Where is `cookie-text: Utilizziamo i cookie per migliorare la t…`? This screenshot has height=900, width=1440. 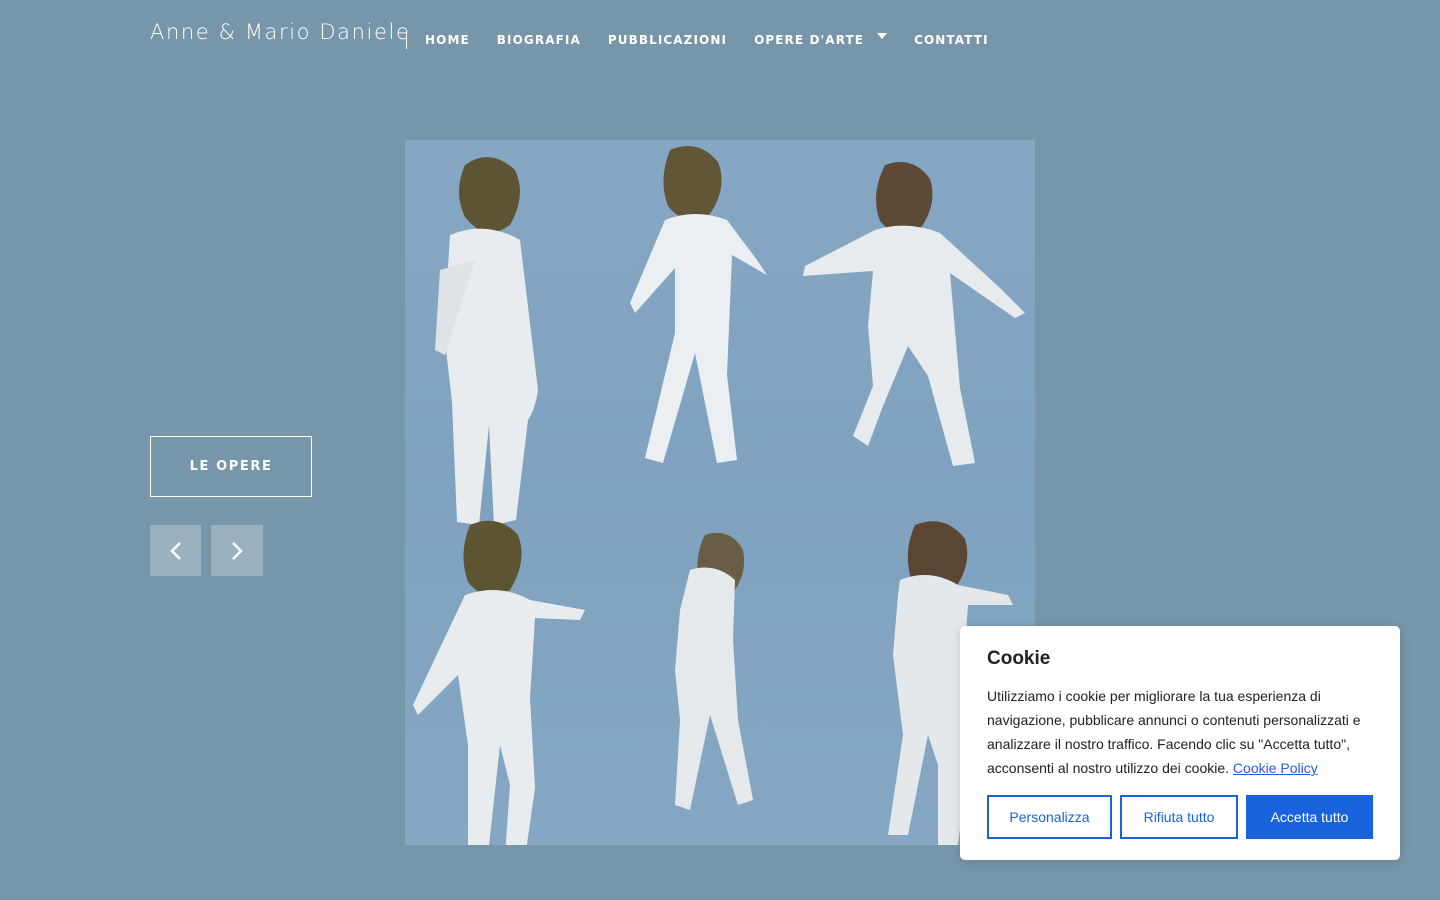
cookie-text: Utilizziamo i cookie per migliorare la t… is located at coordinates (1180, 732).